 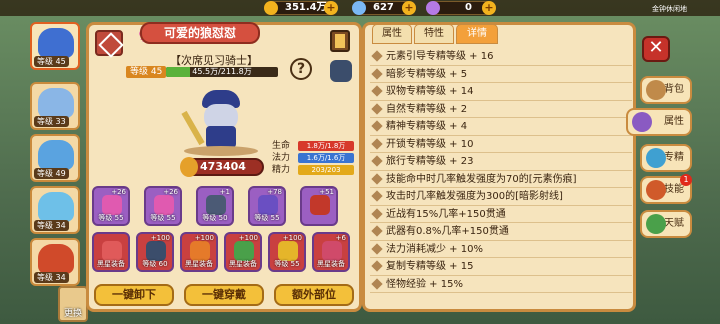 What do you see at coordinates (118, 192) in the screenshot?
I see `enhance-count: +26` at bounding box center [118, 192].